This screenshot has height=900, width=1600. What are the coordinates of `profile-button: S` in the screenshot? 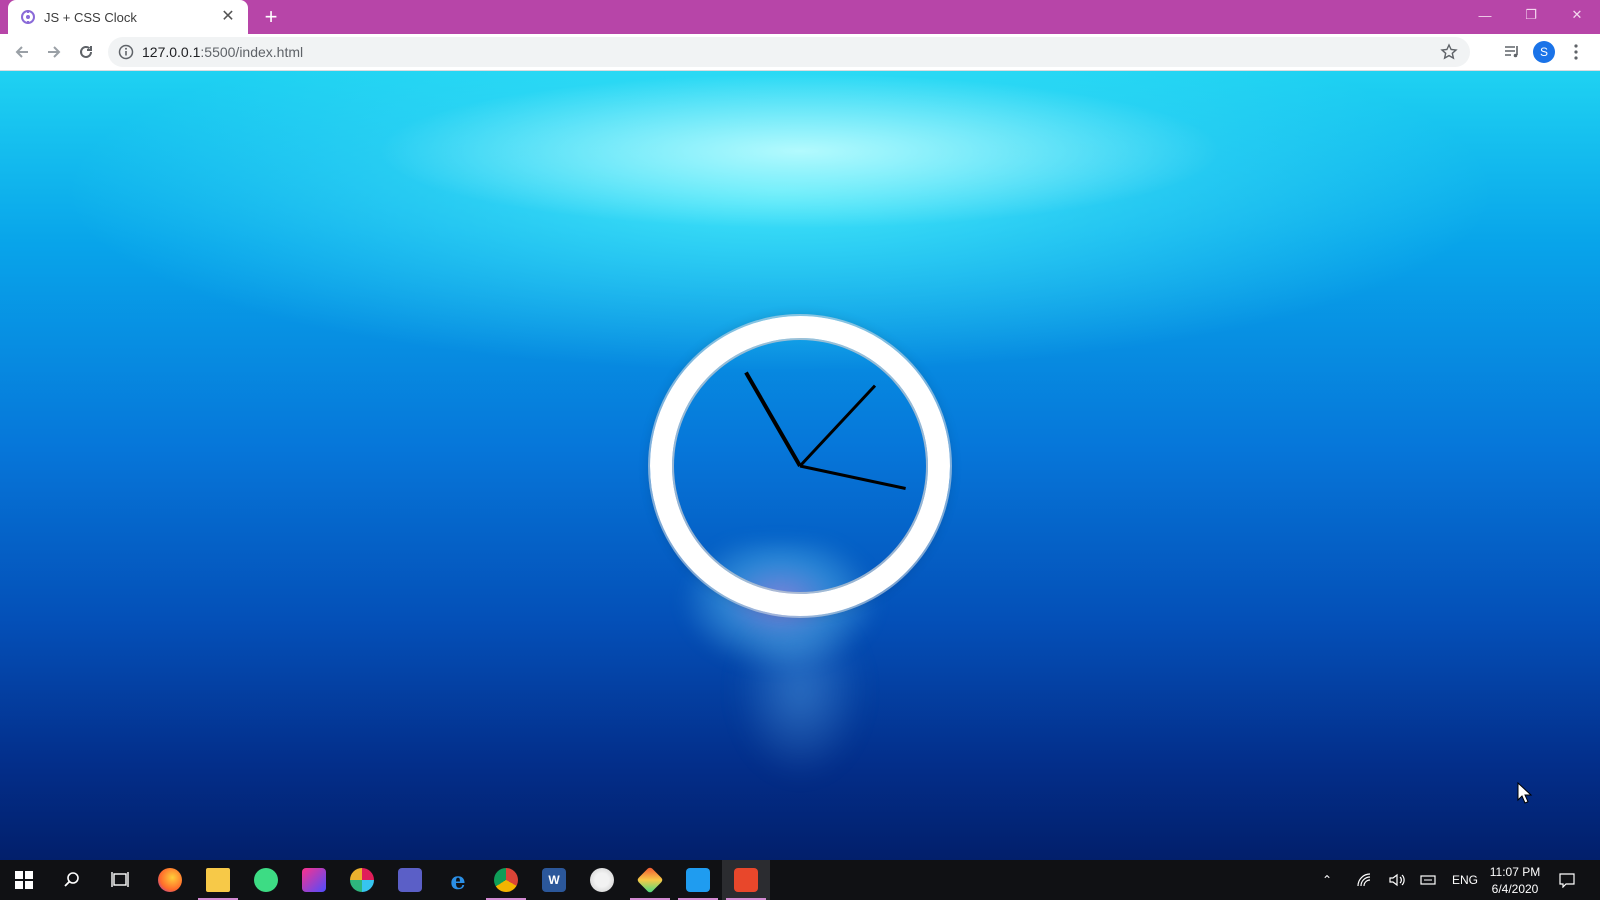 It's located at (1544, 52).